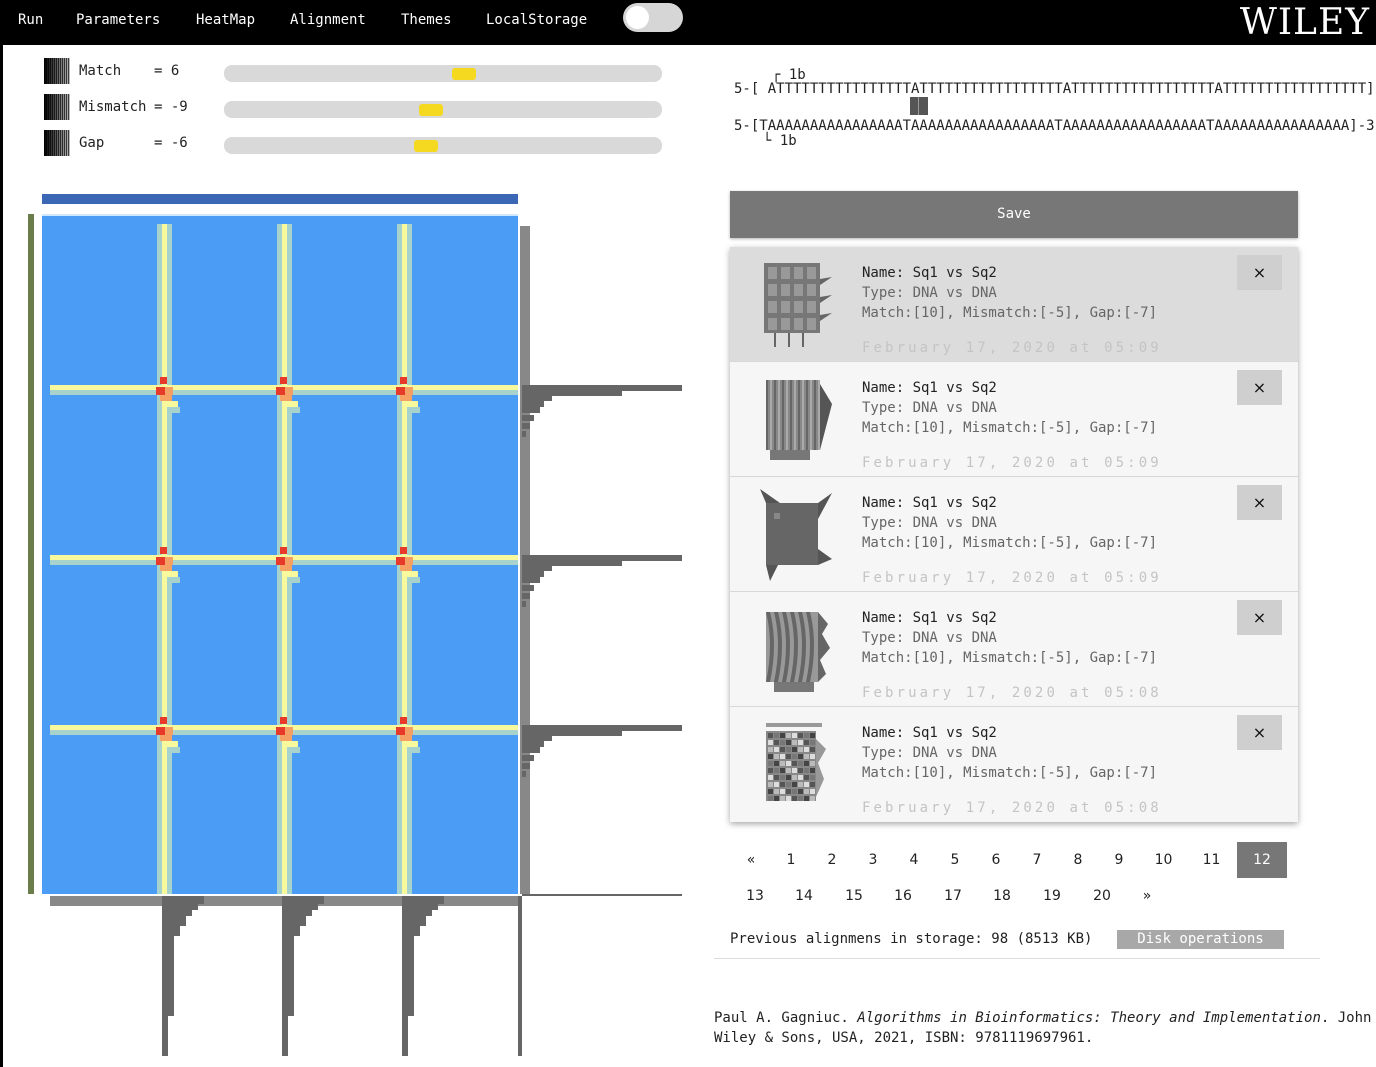 The height and width of the screenshot is (1067, 1376). Describe the element at coordinates (791, 860) in the screenshot. I see `page-link: 1` at that location.